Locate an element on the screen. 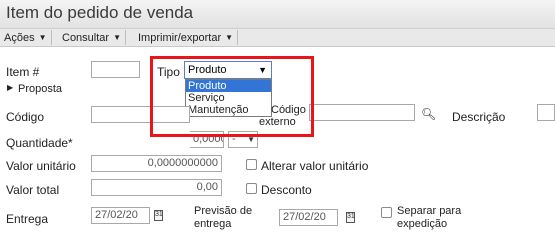  acoes-menu: Ações ▼ is located at coordinates (26, 37).